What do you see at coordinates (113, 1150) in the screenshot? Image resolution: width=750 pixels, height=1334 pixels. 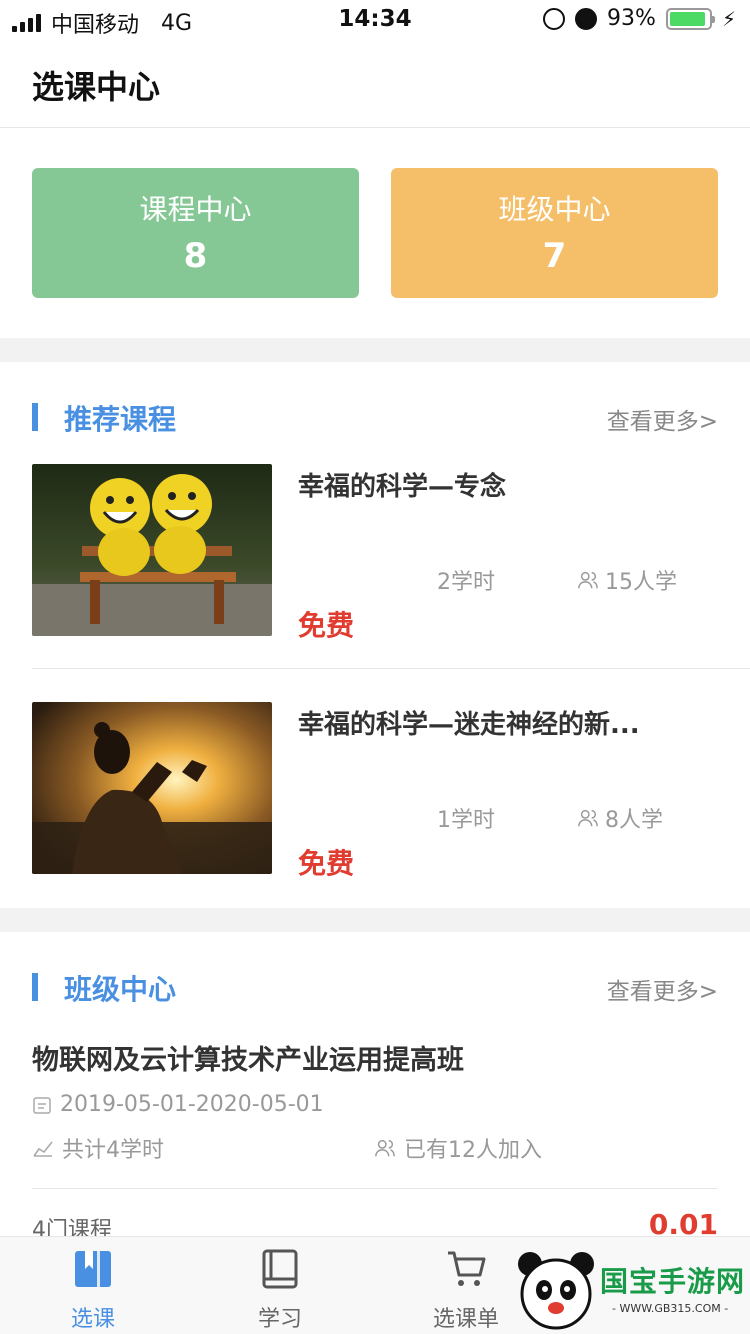 I see `class-hours-text: 共计4学时` at bounding box center [113, 1150].